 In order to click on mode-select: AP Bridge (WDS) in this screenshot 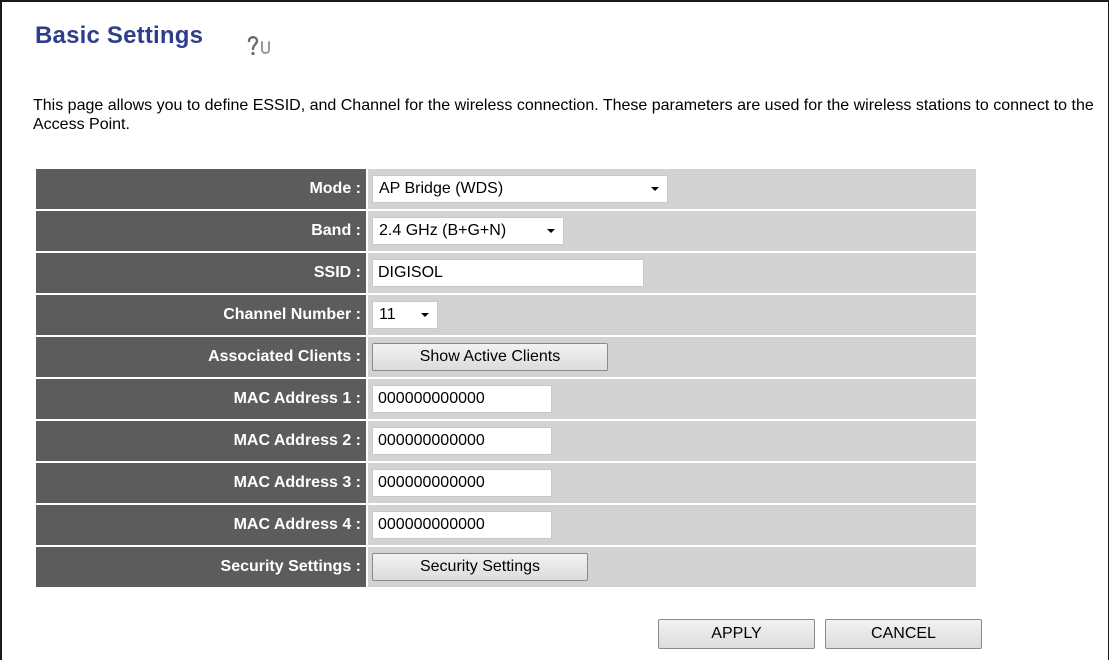, I will do `click(520, 189)`.